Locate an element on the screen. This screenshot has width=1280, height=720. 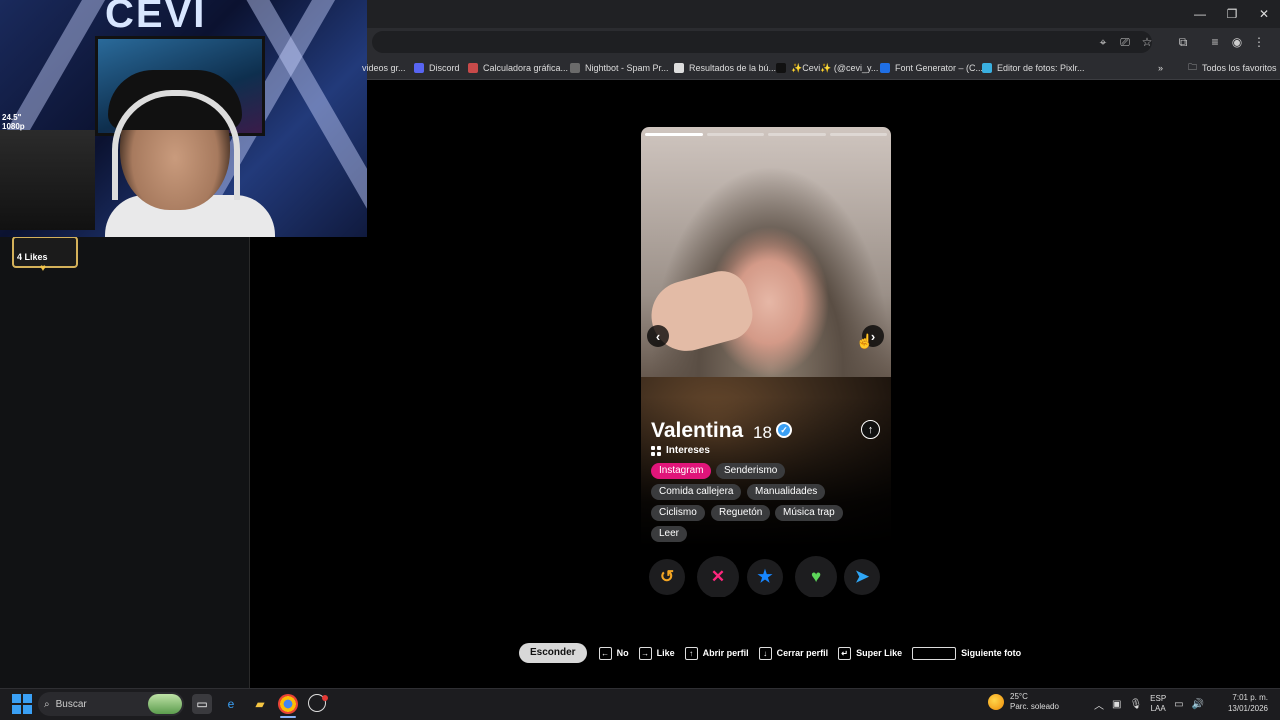
interests-header: Intereses is located at coordinates (680, 450).